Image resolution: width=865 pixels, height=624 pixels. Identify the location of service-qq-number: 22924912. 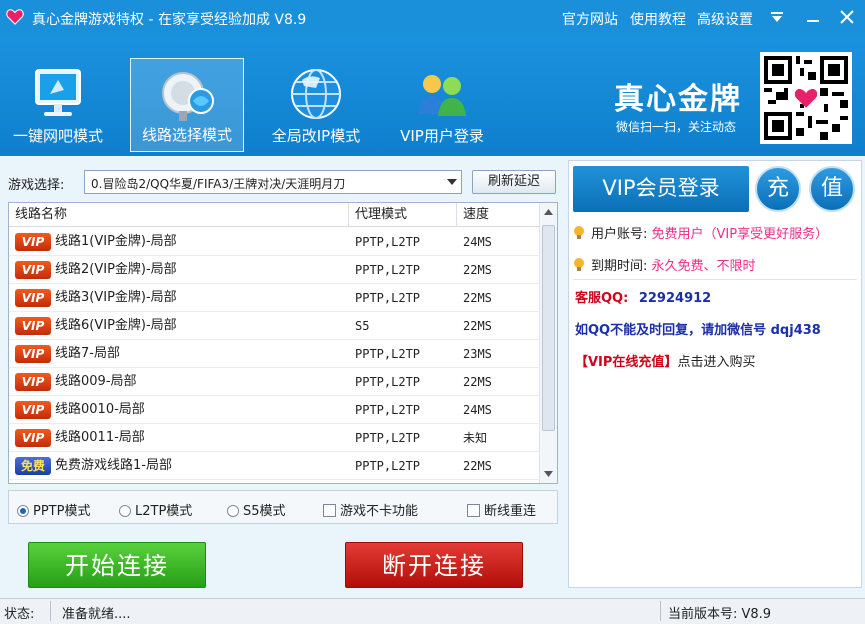
(675, 298).